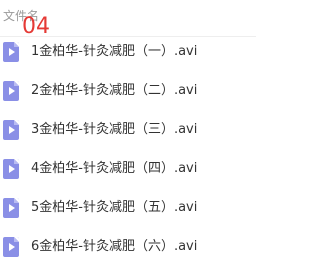  I want to click on file-name: 6金柏华-针灸减肥（六）.avi, so click(114, 247).